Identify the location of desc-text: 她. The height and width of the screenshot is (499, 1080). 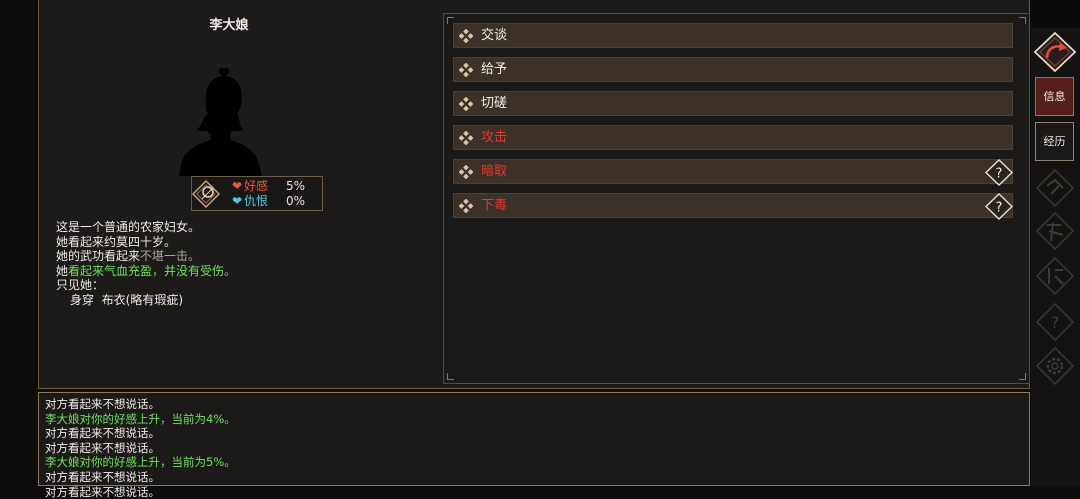
(62, 270).